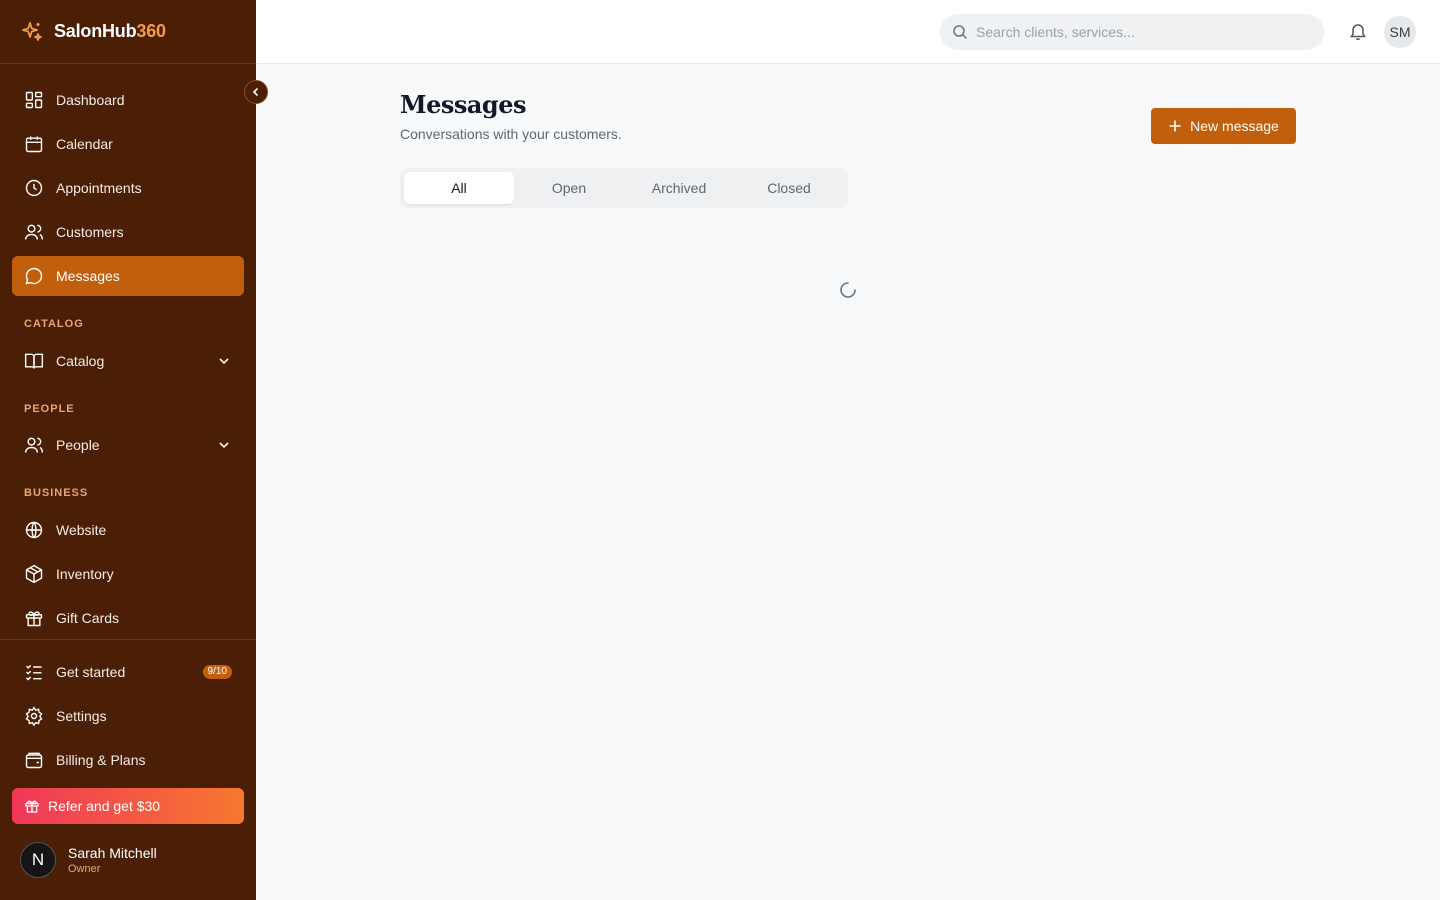 Image resolution: width=1440 pixels, height=900 pixels. Describe the element at coordinates (56, 493) in the screenshot. I see `section-label-business: BUSINESS` at that location.